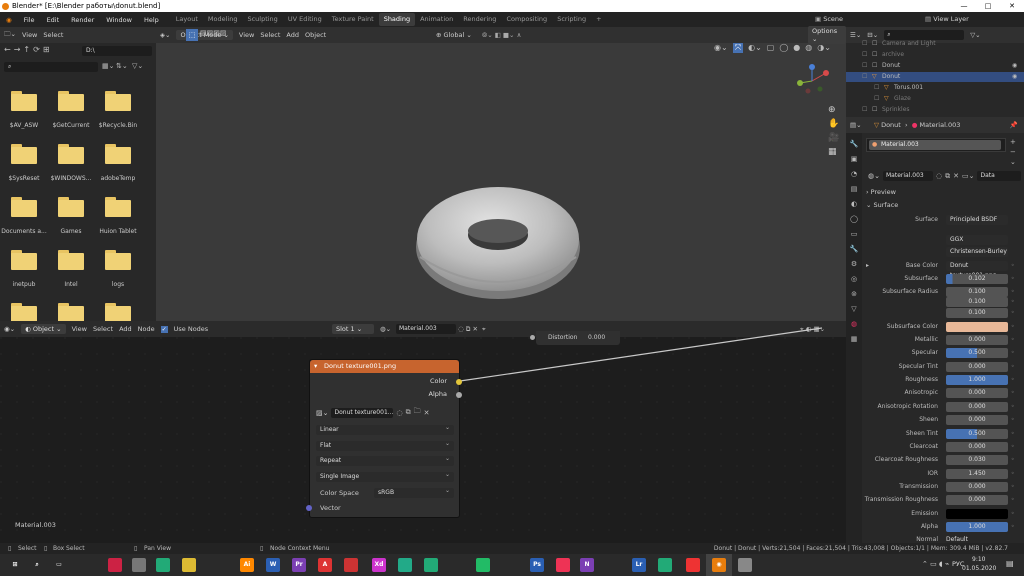 This screenshot has height=576, width=1024. I want to click on prop-value: Donut texture001.png, so click(977, 270).